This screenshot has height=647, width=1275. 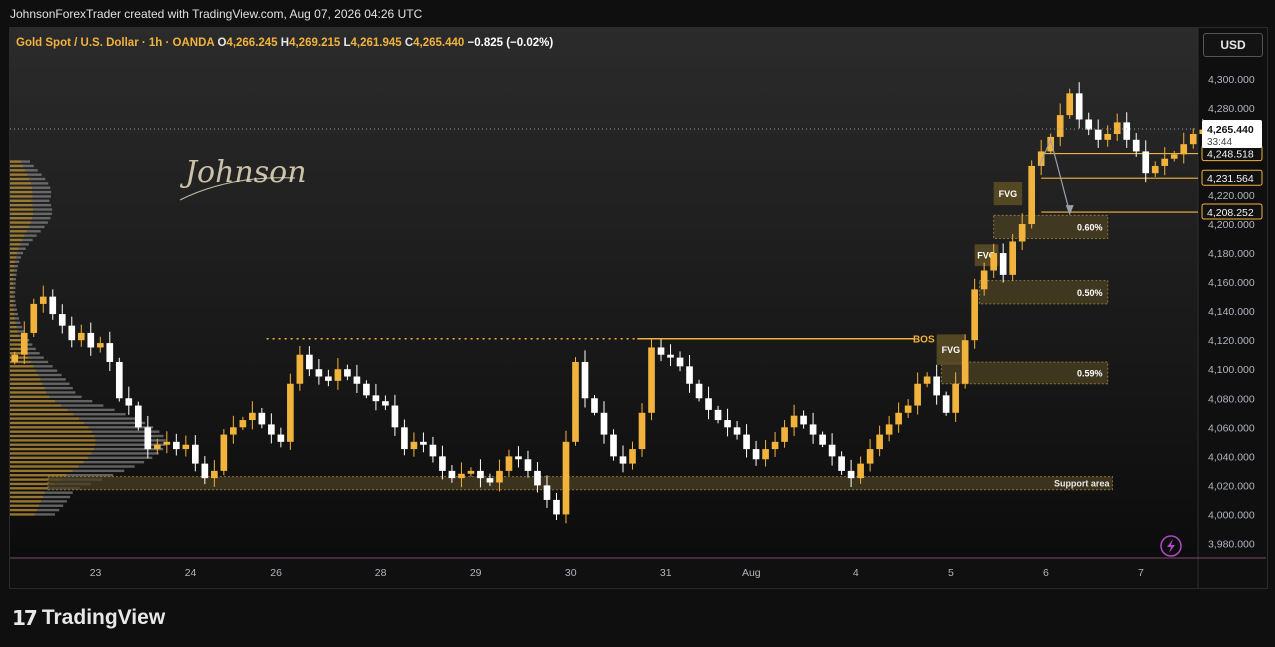 What do you see at coordinates (1090, 227) in the screenshot?
I see `retracement-label: 0.60%` at bounding box center [1090, 227].